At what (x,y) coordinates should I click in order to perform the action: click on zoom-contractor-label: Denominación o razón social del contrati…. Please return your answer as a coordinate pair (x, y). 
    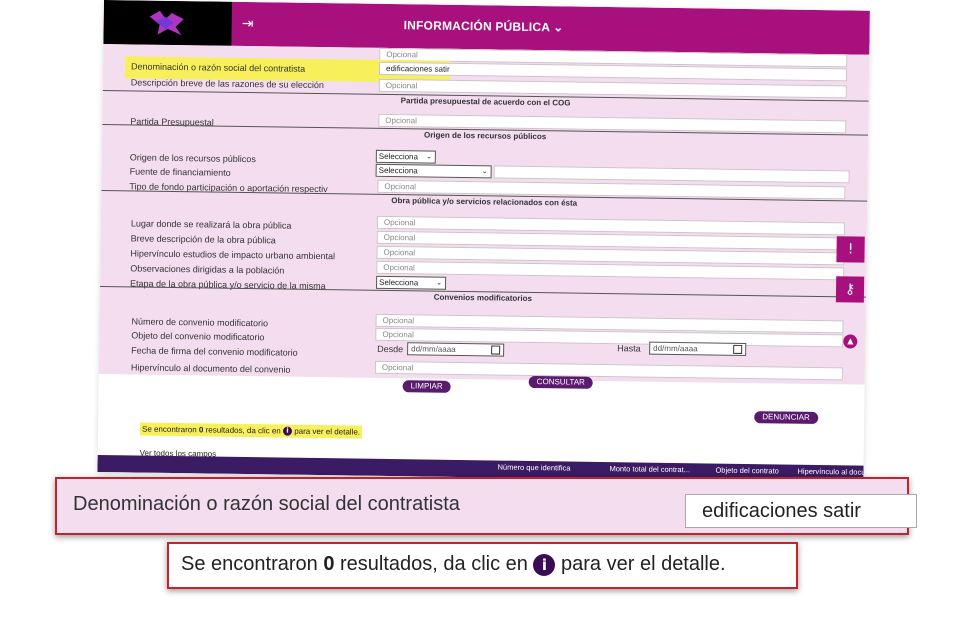
    Looking at the image, I should click on (266, 504).